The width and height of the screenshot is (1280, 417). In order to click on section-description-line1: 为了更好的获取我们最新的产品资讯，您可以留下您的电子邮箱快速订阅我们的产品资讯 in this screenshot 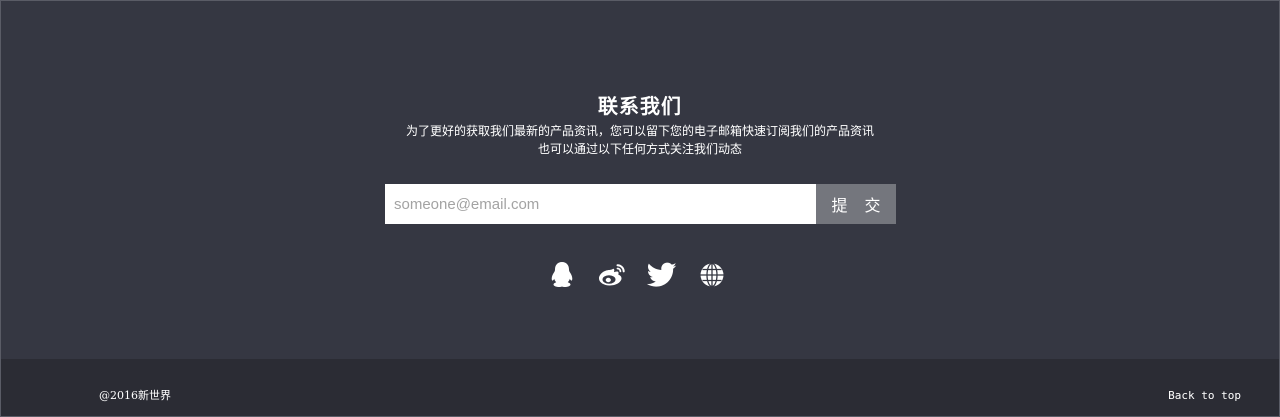, I will do `click(639, 131)`.